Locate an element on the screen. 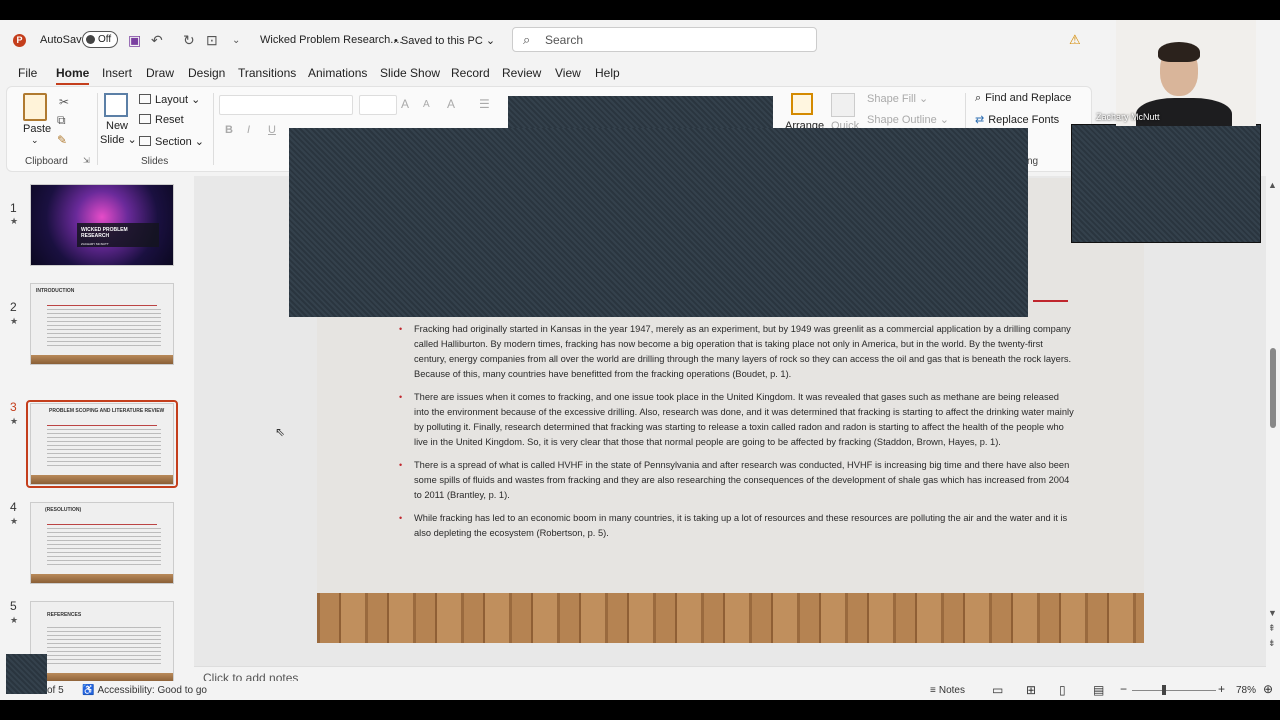 Image resolution: width=1280 pixels, height=720 pixels. tab-file: File is located at coordinates (27, 73).